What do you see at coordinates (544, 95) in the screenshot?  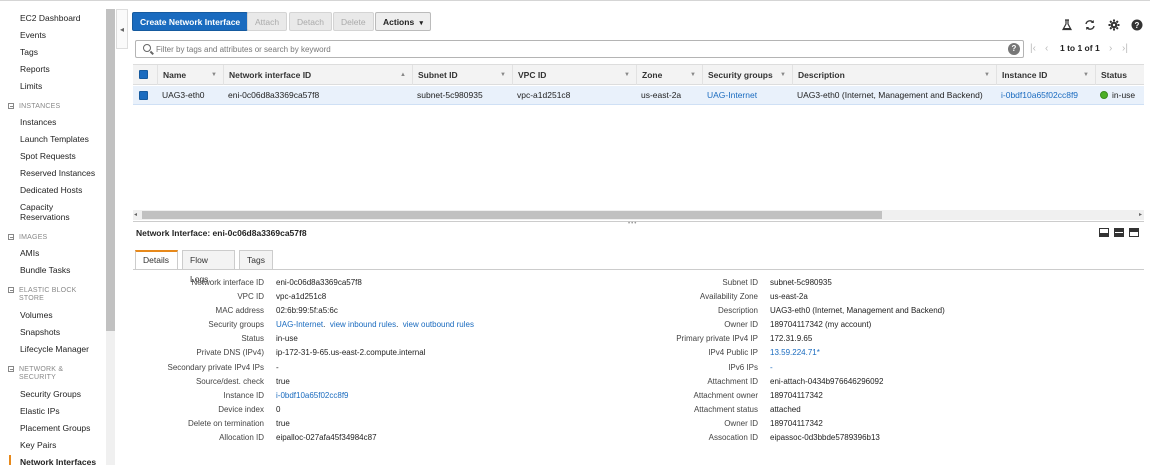 I see `cell-vpc: vpc-a1d251c8` at bounding box center [544, 95].